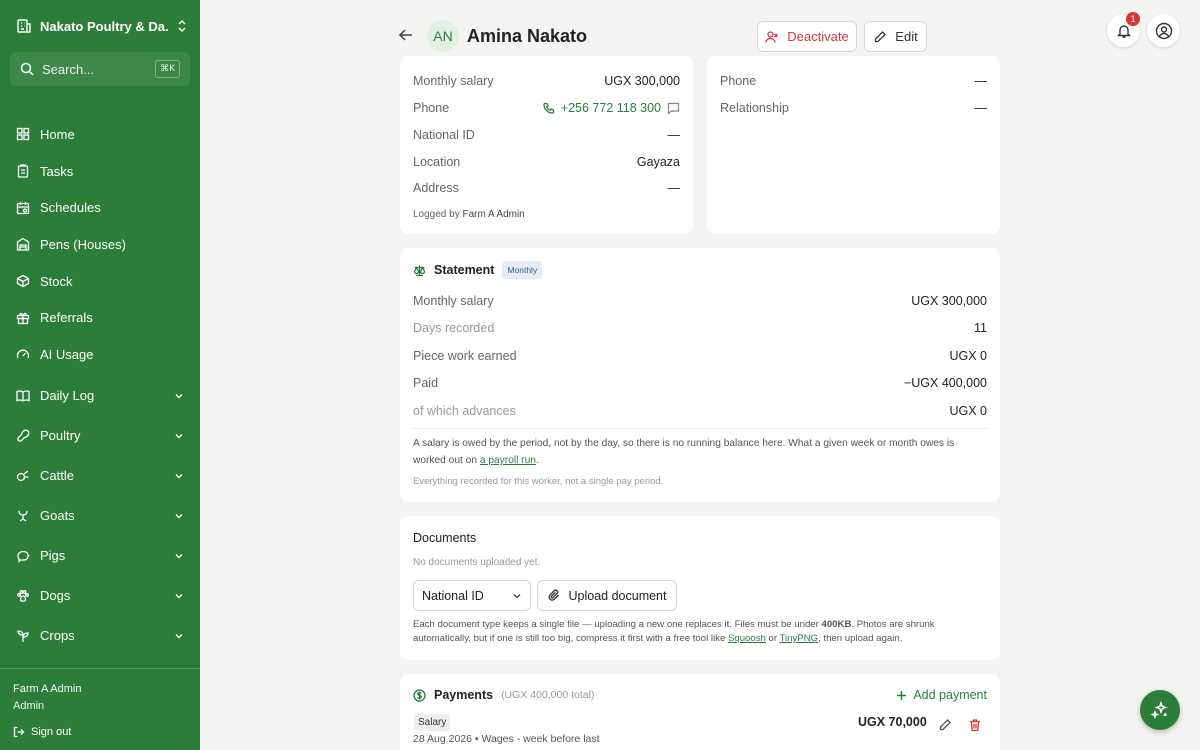 The image size is (1200, 750). Describe the element at coordinates (167, 69) in the screenshot. I see `search-shortcut: ⌘K` at that location.